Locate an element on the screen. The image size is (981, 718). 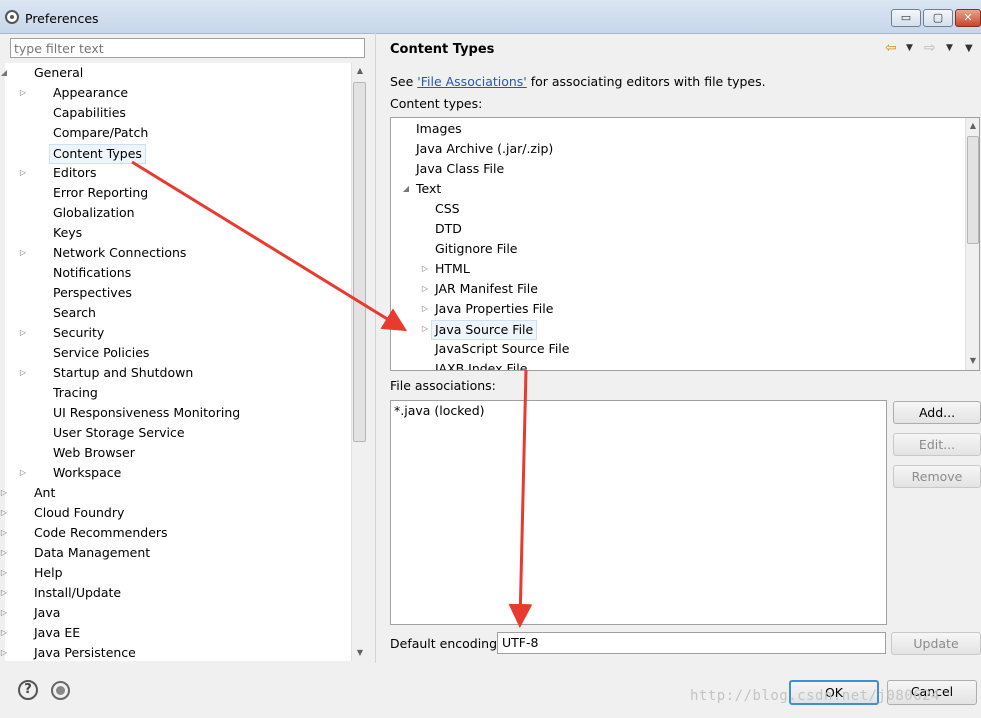
minimize-button: ▭ is located at coordinates (906, 18).